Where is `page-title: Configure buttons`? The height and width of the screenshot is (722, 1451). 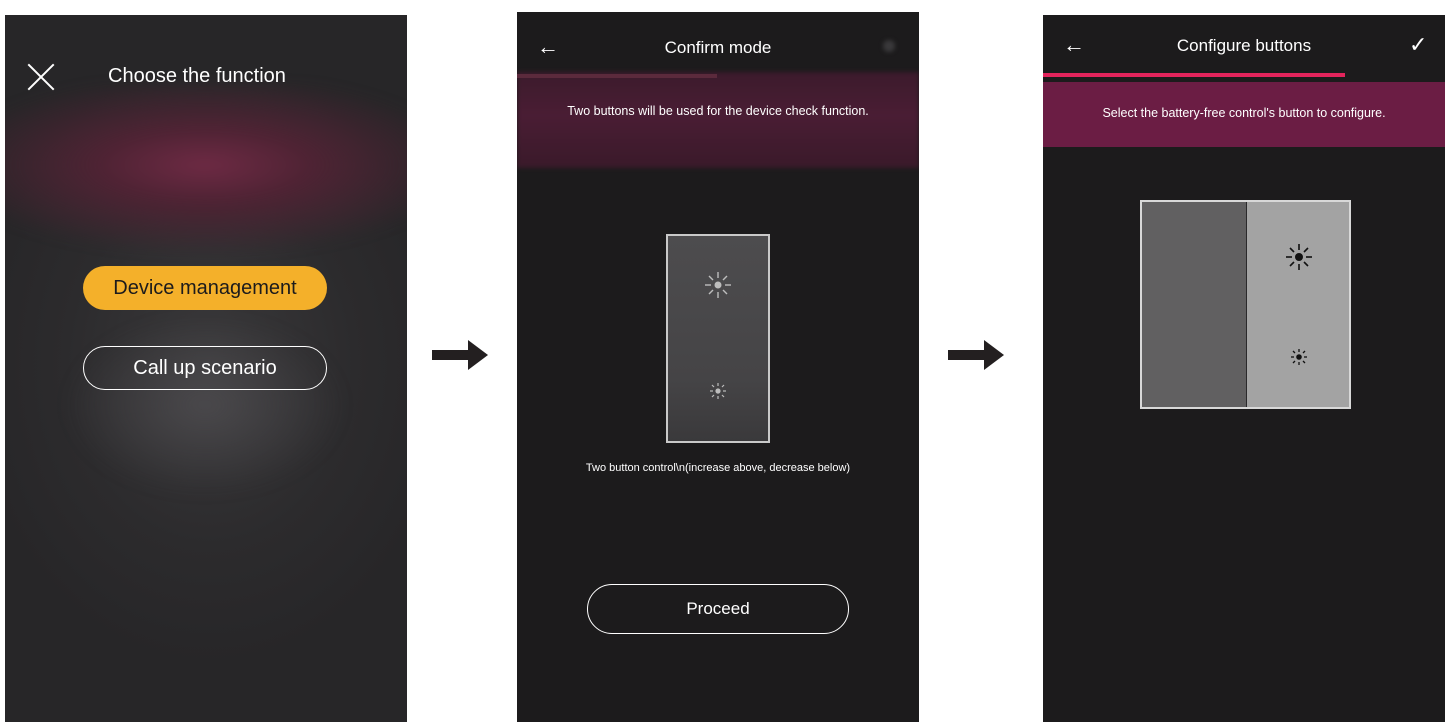
page-title: Configure buttons is located at coordinates (1244, 45).